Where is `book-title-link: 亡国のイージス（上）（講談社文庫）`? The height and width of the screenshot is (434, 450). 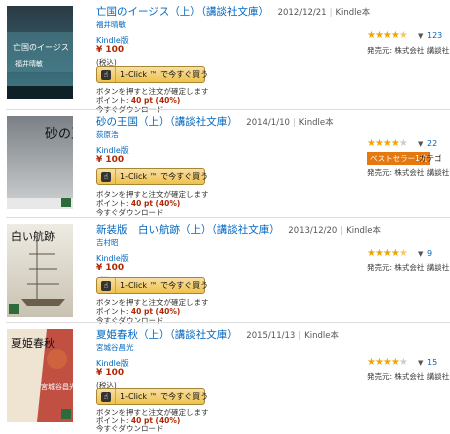
book-title-link: 亡国のイージス（上）（講談社文庫） is located at coordinates (182, 12).